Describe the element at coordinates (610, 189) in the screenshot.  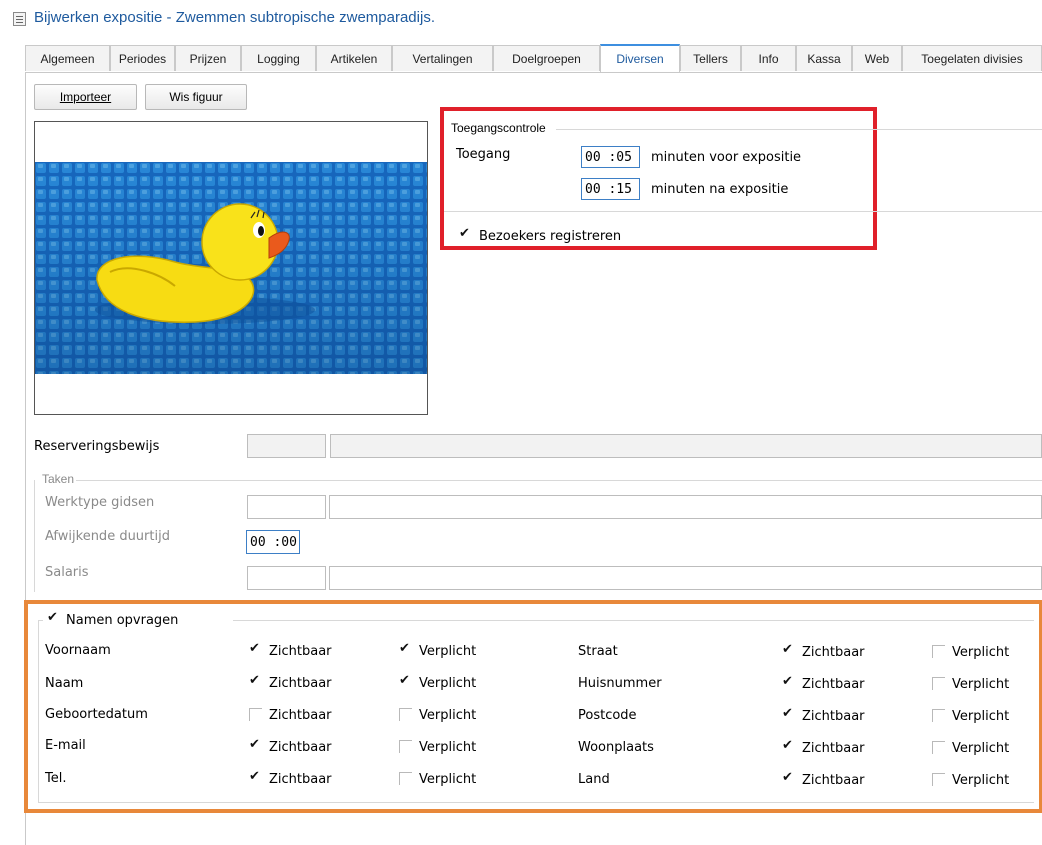
I see `minutes-after-input: 00 :15` at that location.